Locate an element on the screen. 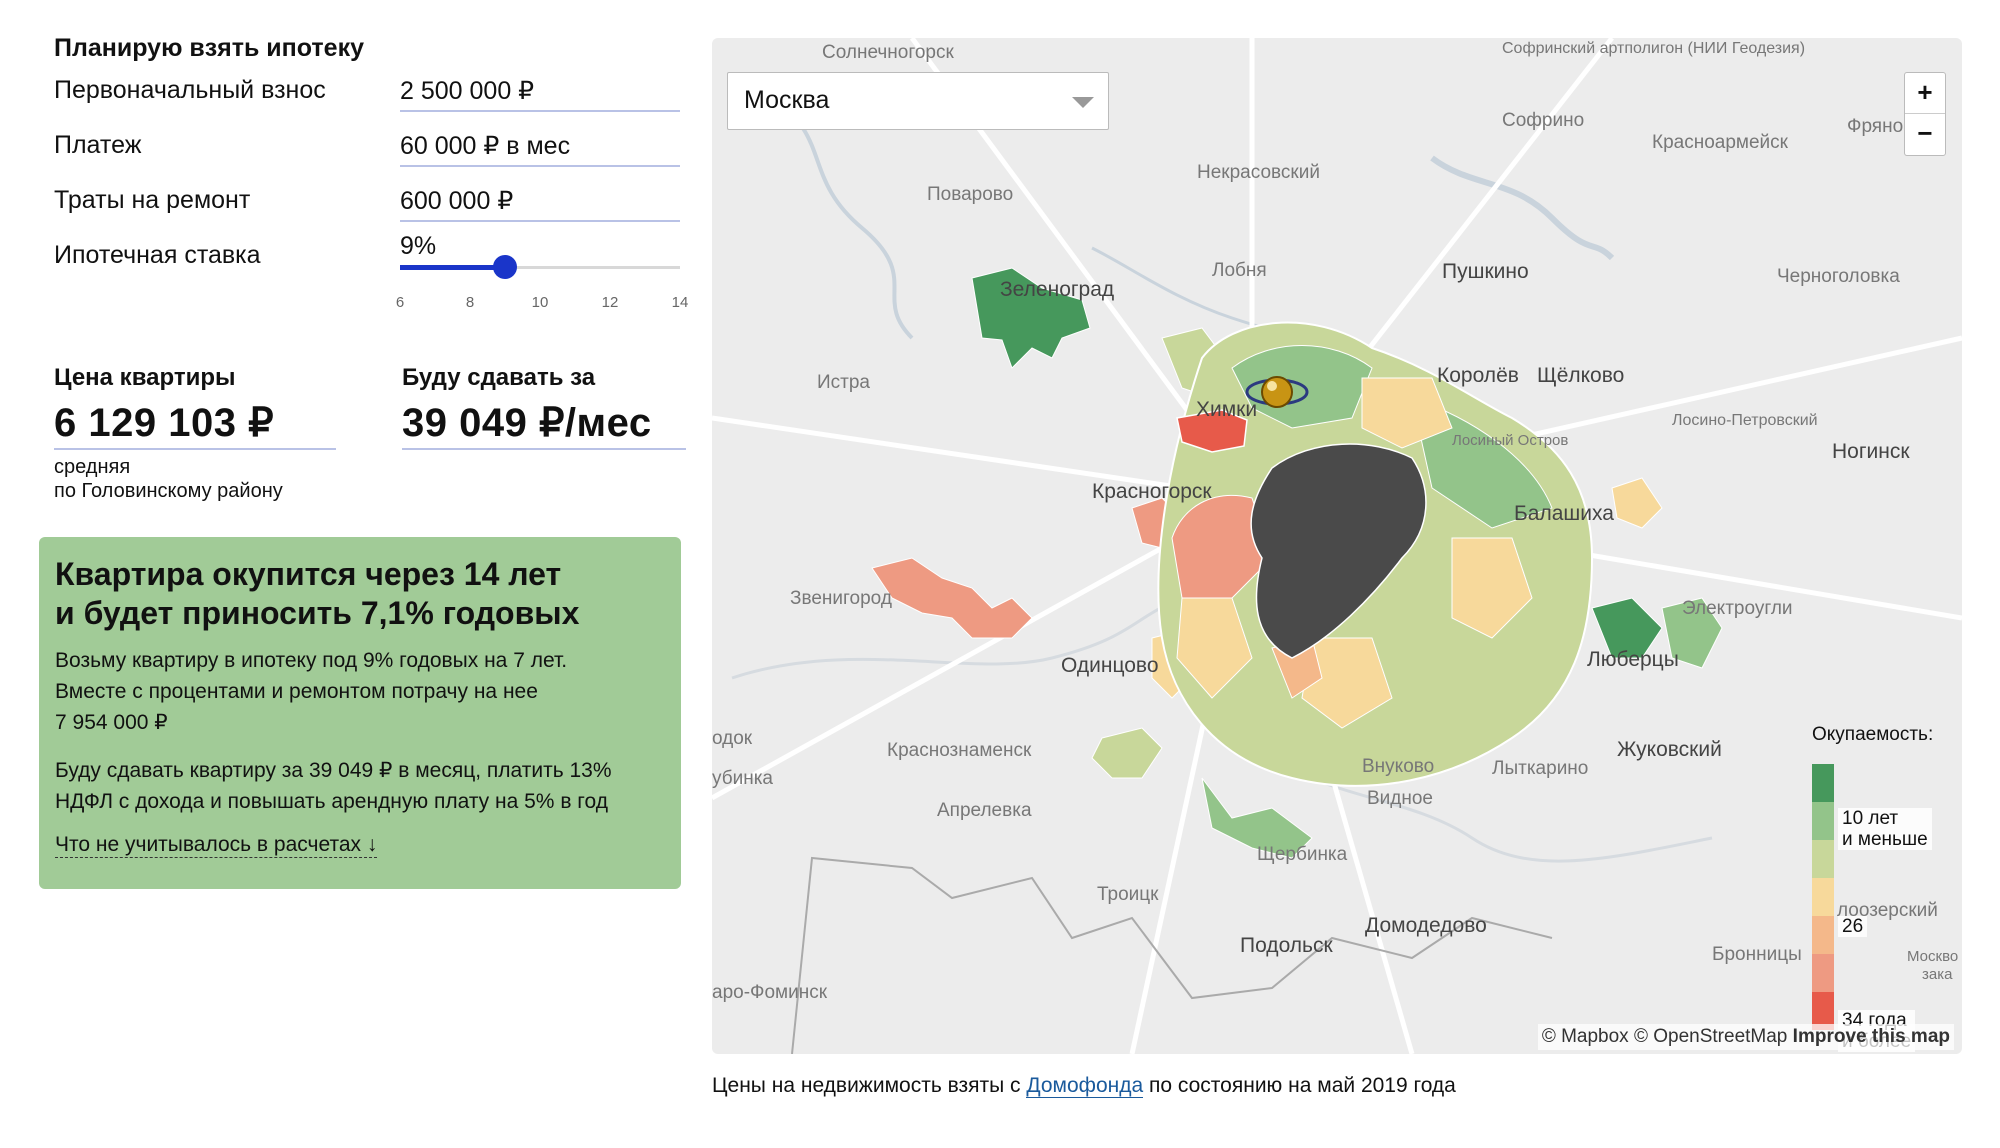 Image resolution: width=2000 pixels, height=1148 pixels. map-label-podolsk: Подольск is located at coordinates (1286, 945).